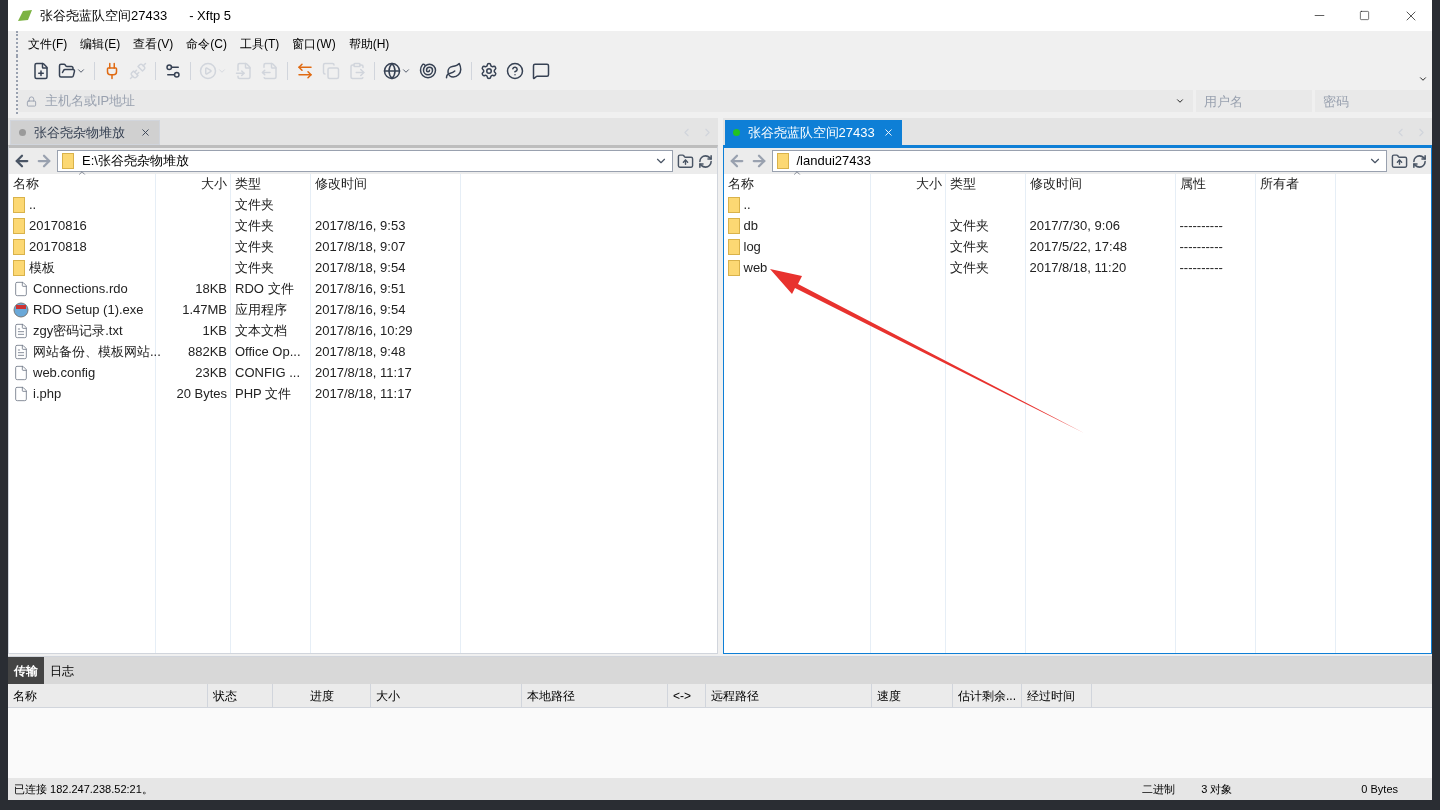 This screenshot has height=810, width=1440. Describe the element at coordinates (261, 309) in the screenshot. I see `table-cell-text: 应用程序` at that location.